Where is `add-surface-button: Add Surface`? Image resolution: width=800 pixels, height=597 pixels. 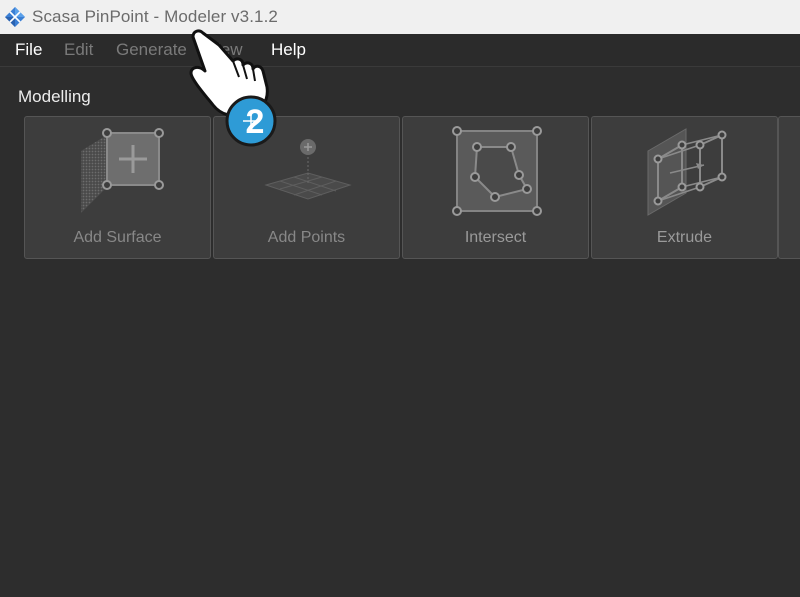
add-surface-button: Add Surface is located at coordinates (117, 187).